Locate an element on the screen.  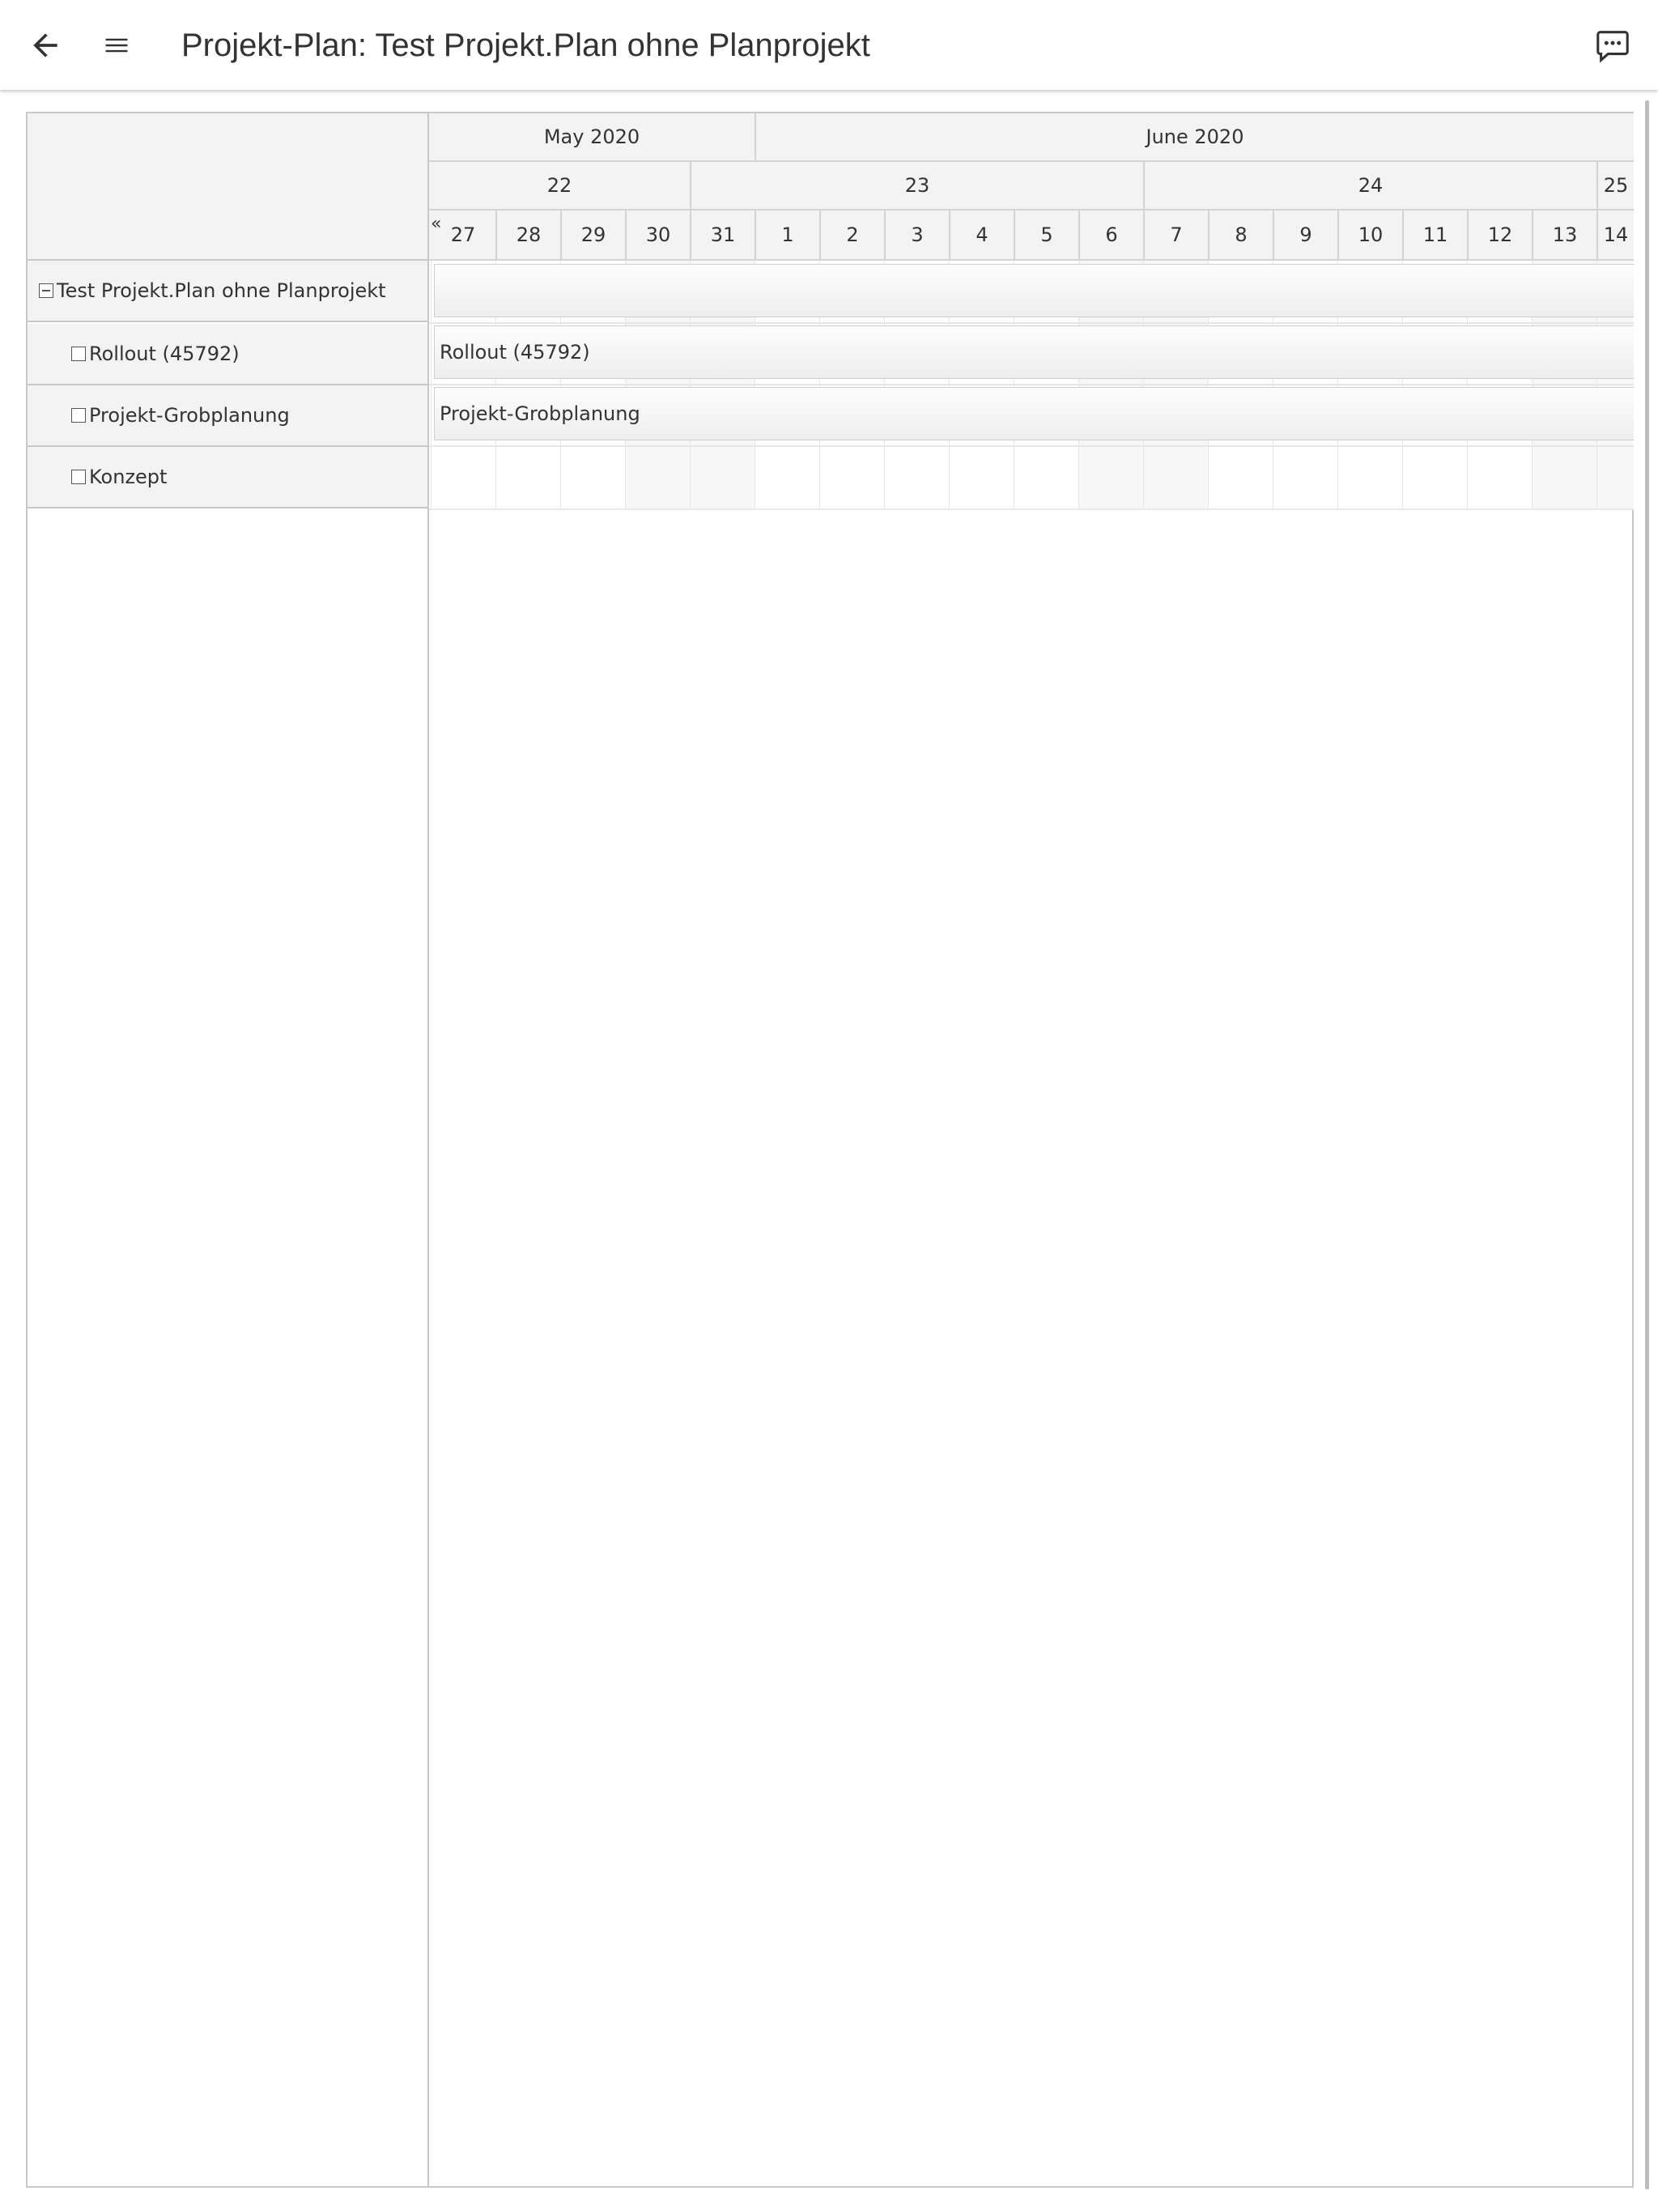
timeline-months: May 2020 June 2020 is located at coordinates (1031, 138).